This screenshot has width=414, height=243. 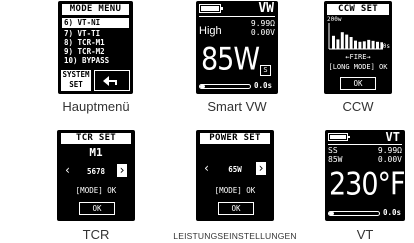 I want to click on vt-screen: VT SS 9.99Ω 85W 0.00V 230°F 0.0s, so click(x=365, y=175).